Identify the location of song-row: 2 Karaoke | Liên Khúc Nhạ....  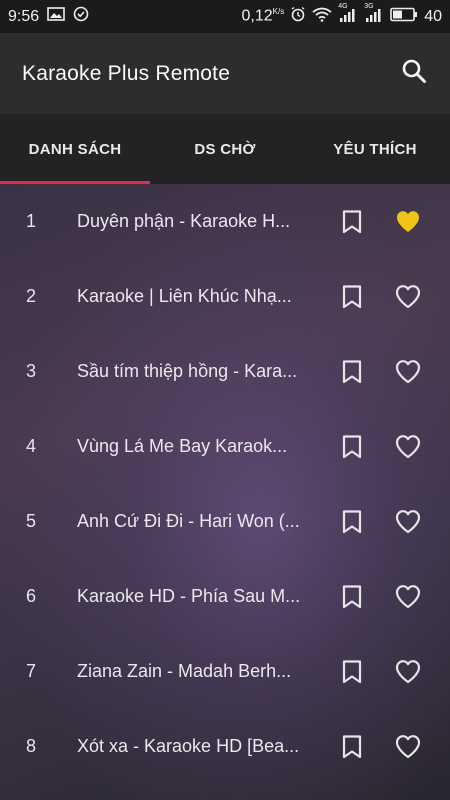
(225, 296).